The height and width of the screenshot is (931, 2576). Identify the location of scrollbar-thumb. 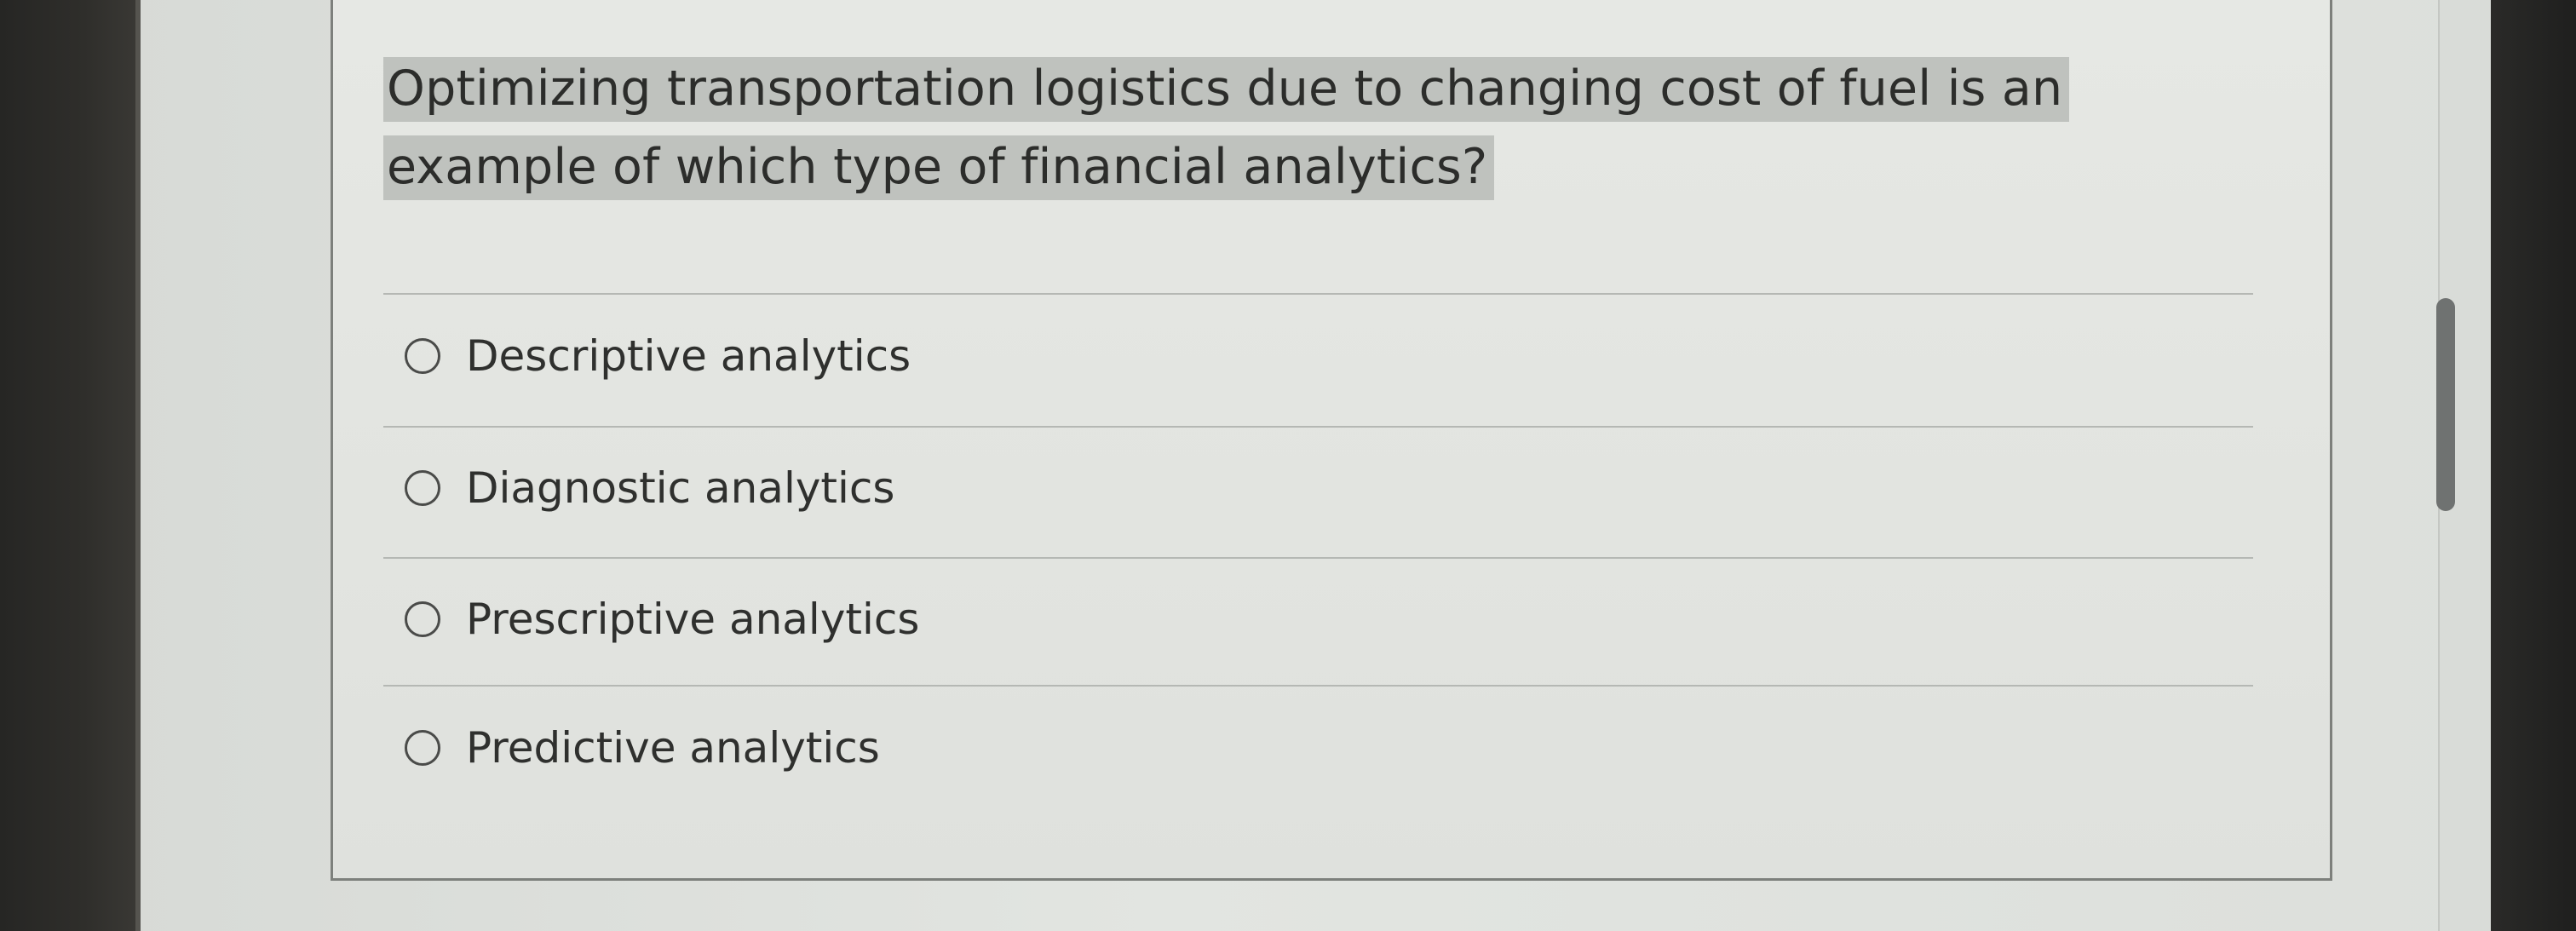
(2445, 404).